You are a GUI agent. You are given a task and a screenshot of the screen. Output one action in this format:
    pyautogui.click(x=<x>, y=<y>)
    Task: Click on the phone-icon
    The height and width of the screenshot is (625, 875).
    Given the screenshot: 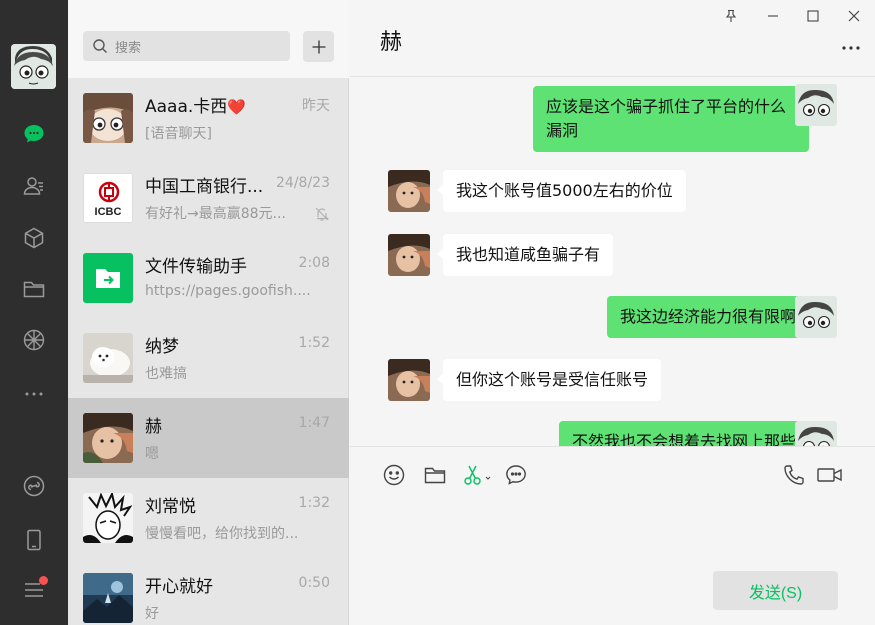 What is the action you would take?
    pyautogui.click(x=34, y=540)
    